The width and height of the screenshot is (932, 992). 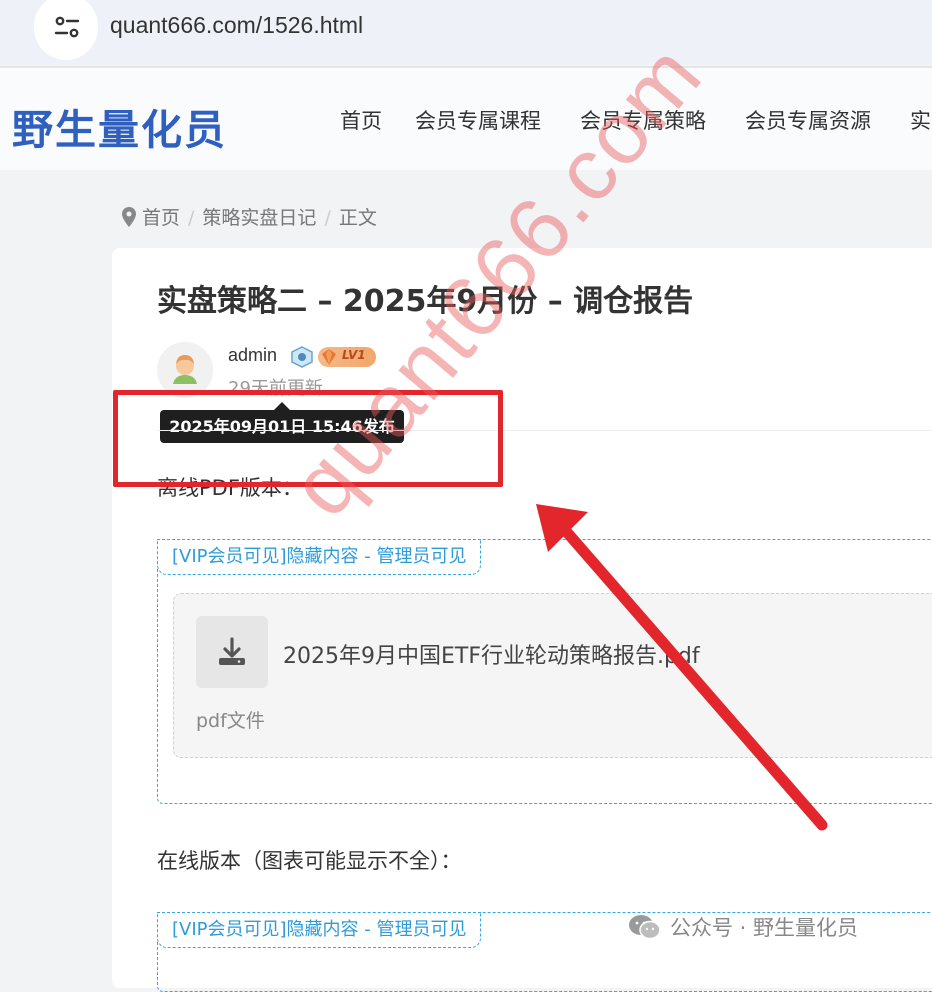 I want to click on nav-item-more: 实, so click(x=920, y=120).